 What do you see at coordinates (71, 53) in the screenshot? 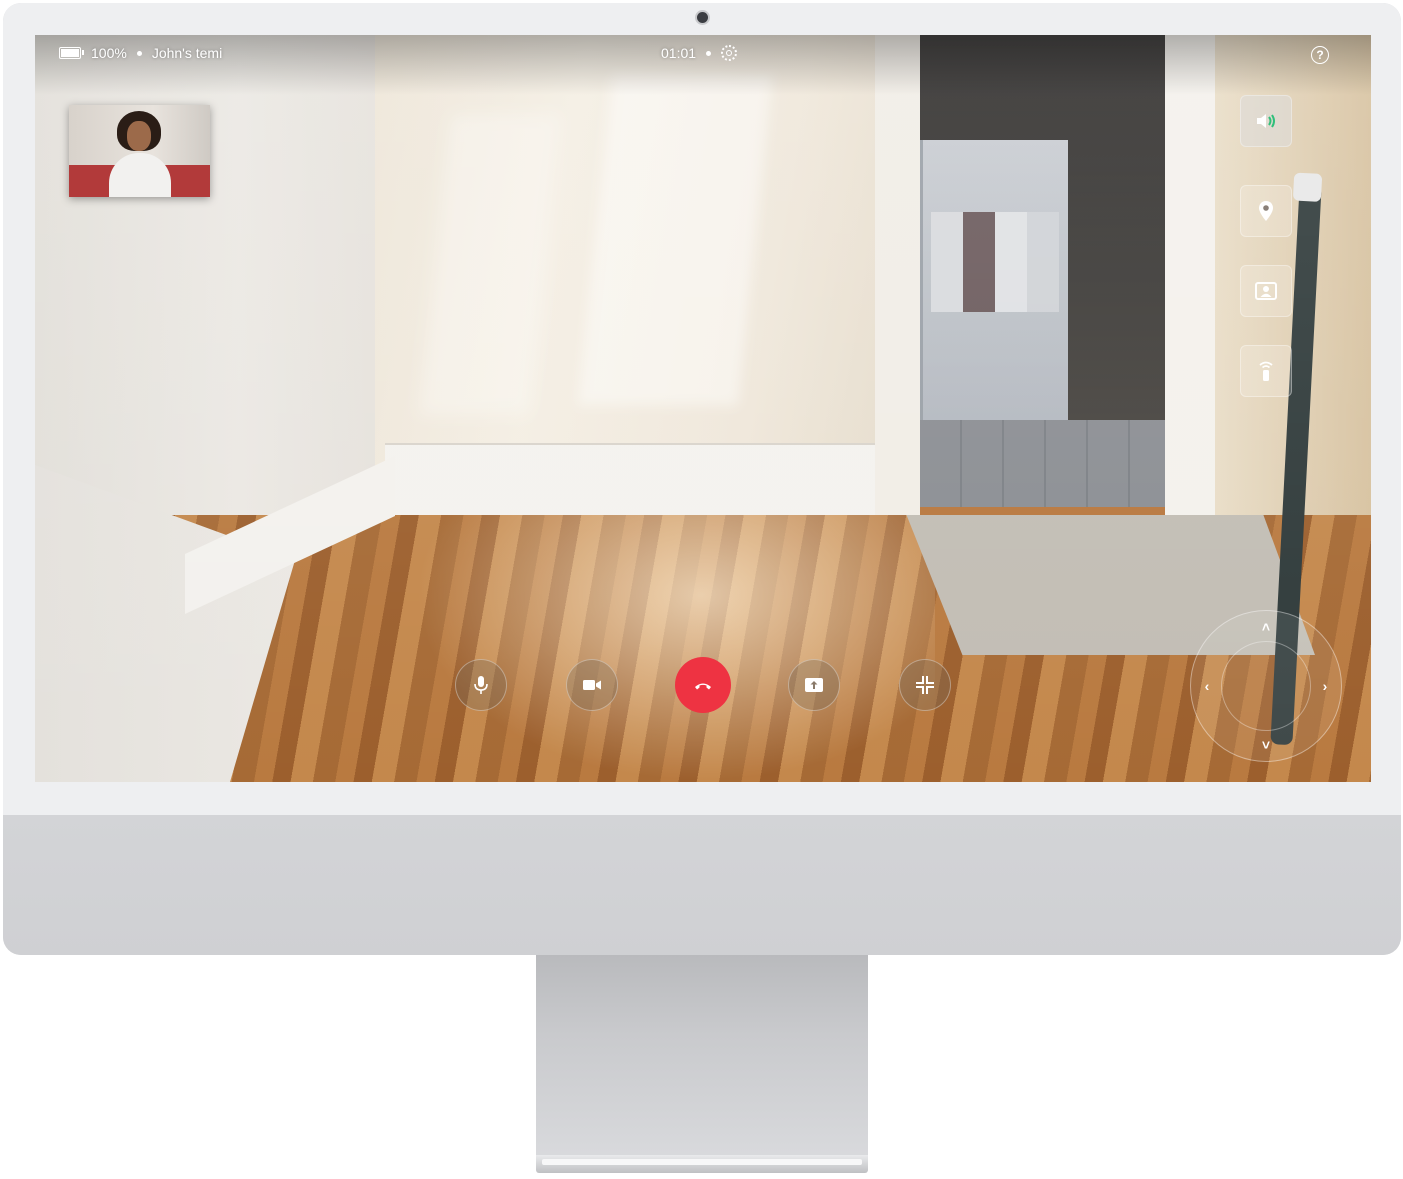
I see `battery-icon` at bounding box center [71, 53].